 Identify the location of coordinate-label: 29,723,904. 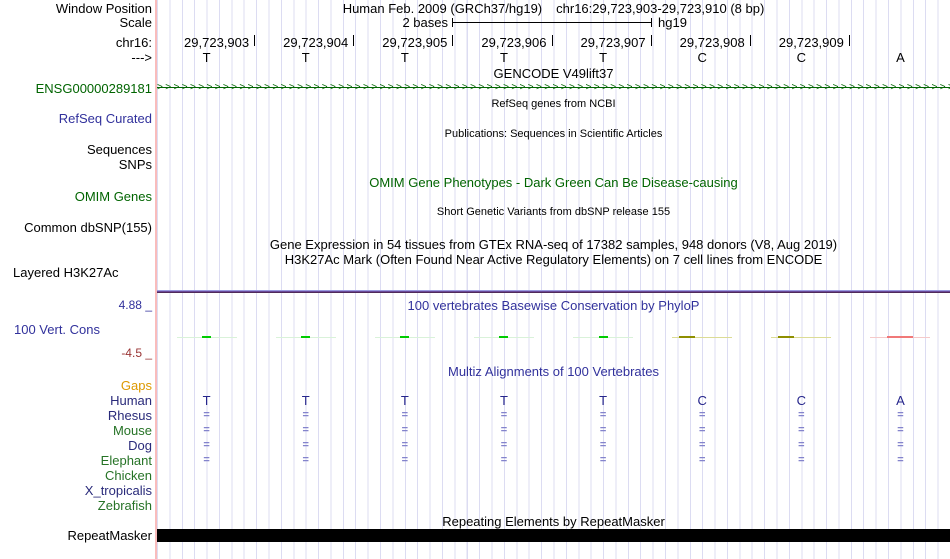
(316, 42).